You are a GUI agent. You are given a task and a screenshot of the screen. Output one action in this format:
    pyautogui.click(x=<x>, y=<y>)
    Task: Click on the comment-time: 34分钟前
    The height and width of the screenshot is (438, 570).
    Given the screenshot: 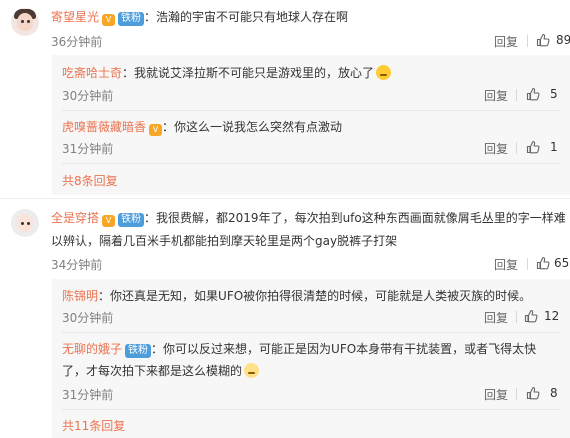 What is the action you would take?
    pyautogui.click(x=77, y=265)
    